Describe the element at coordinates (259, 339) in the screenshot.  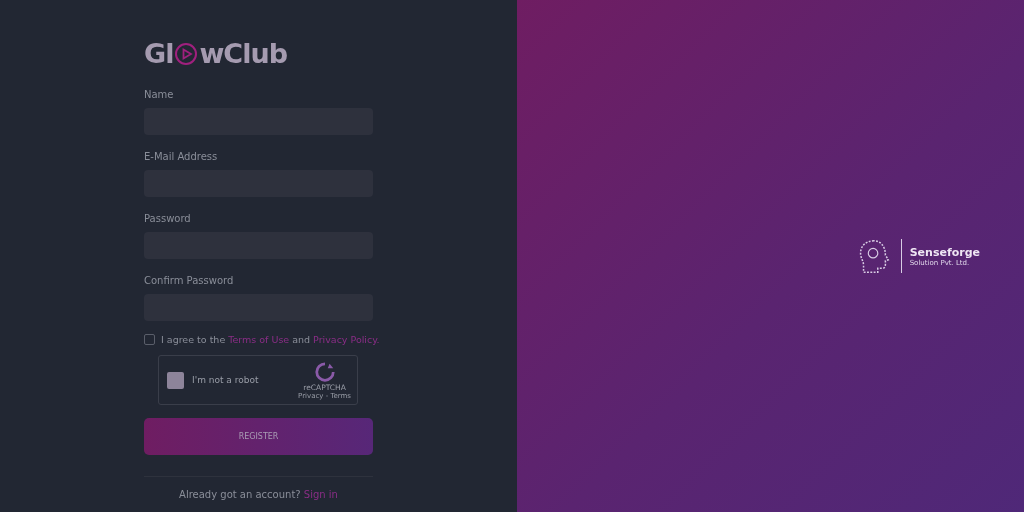
I see `terms-link: Terms of Use` at that location.